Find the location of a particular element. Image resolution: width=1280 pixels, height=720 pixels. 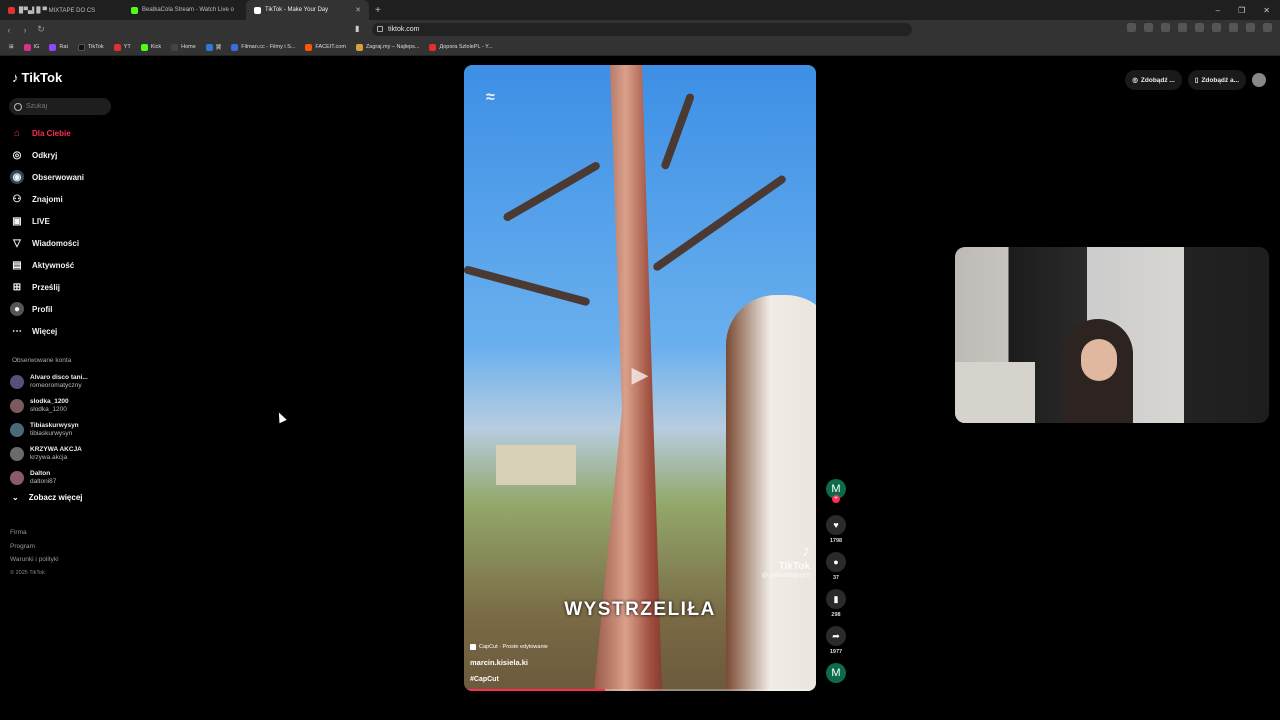

sidebar-item-label: Odkryj is located at coordinates (45, 155).